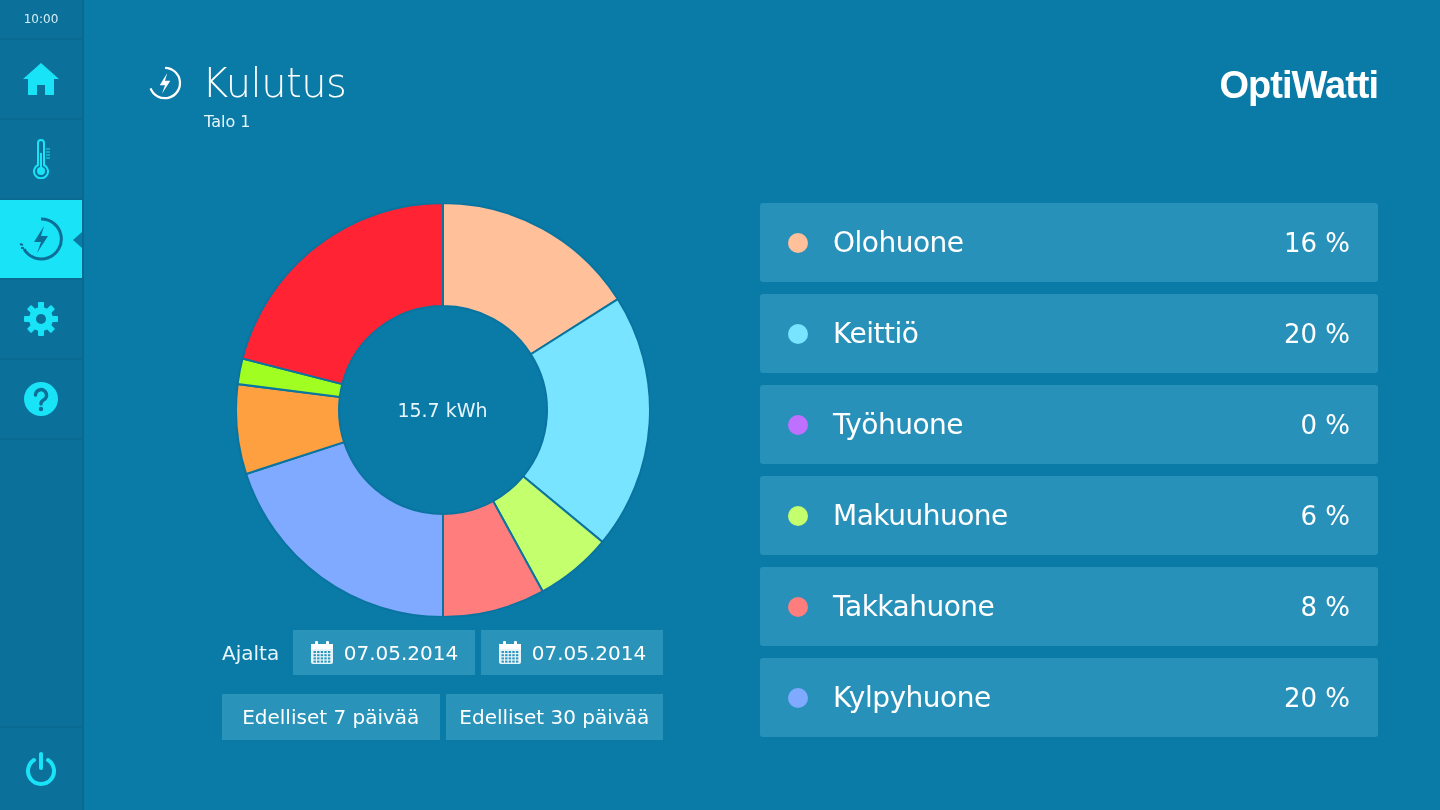  I want to click on help-icon, so click(41, 399).